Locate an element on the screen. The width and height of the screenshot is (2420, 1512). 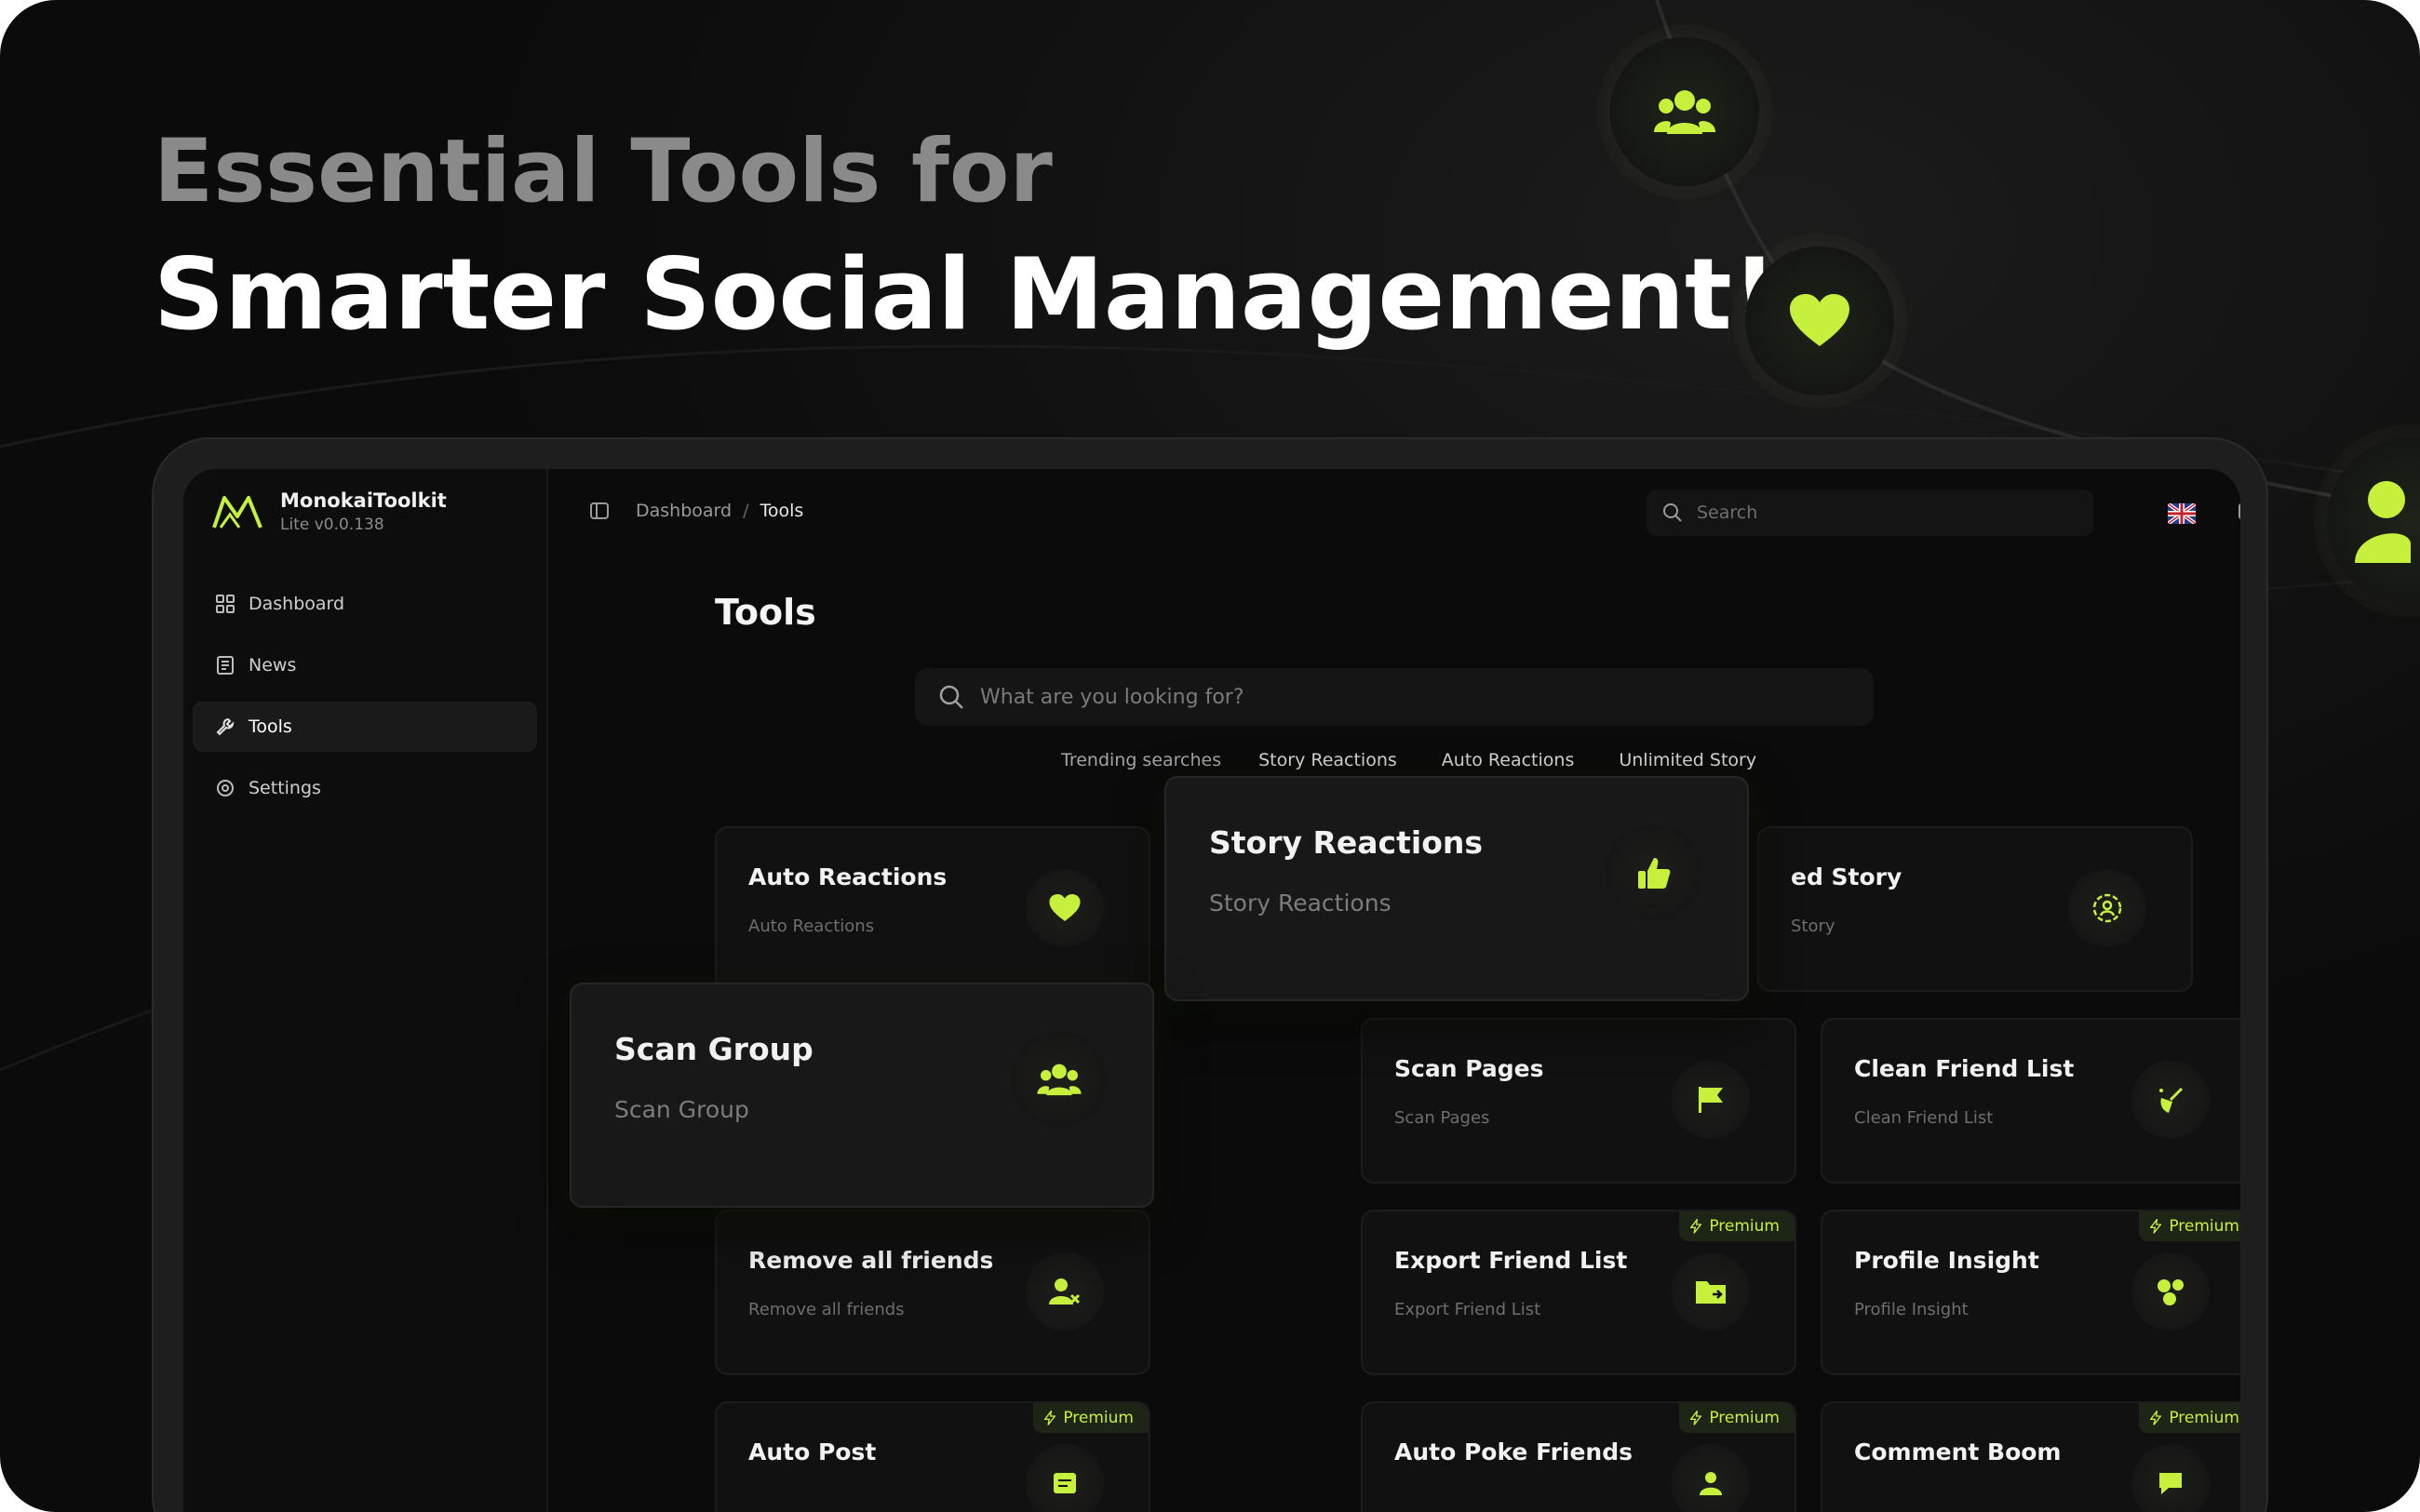
tool-card-auto-reactions: Auto Reactions Auto Reactions is located at coordinates (932, 909).